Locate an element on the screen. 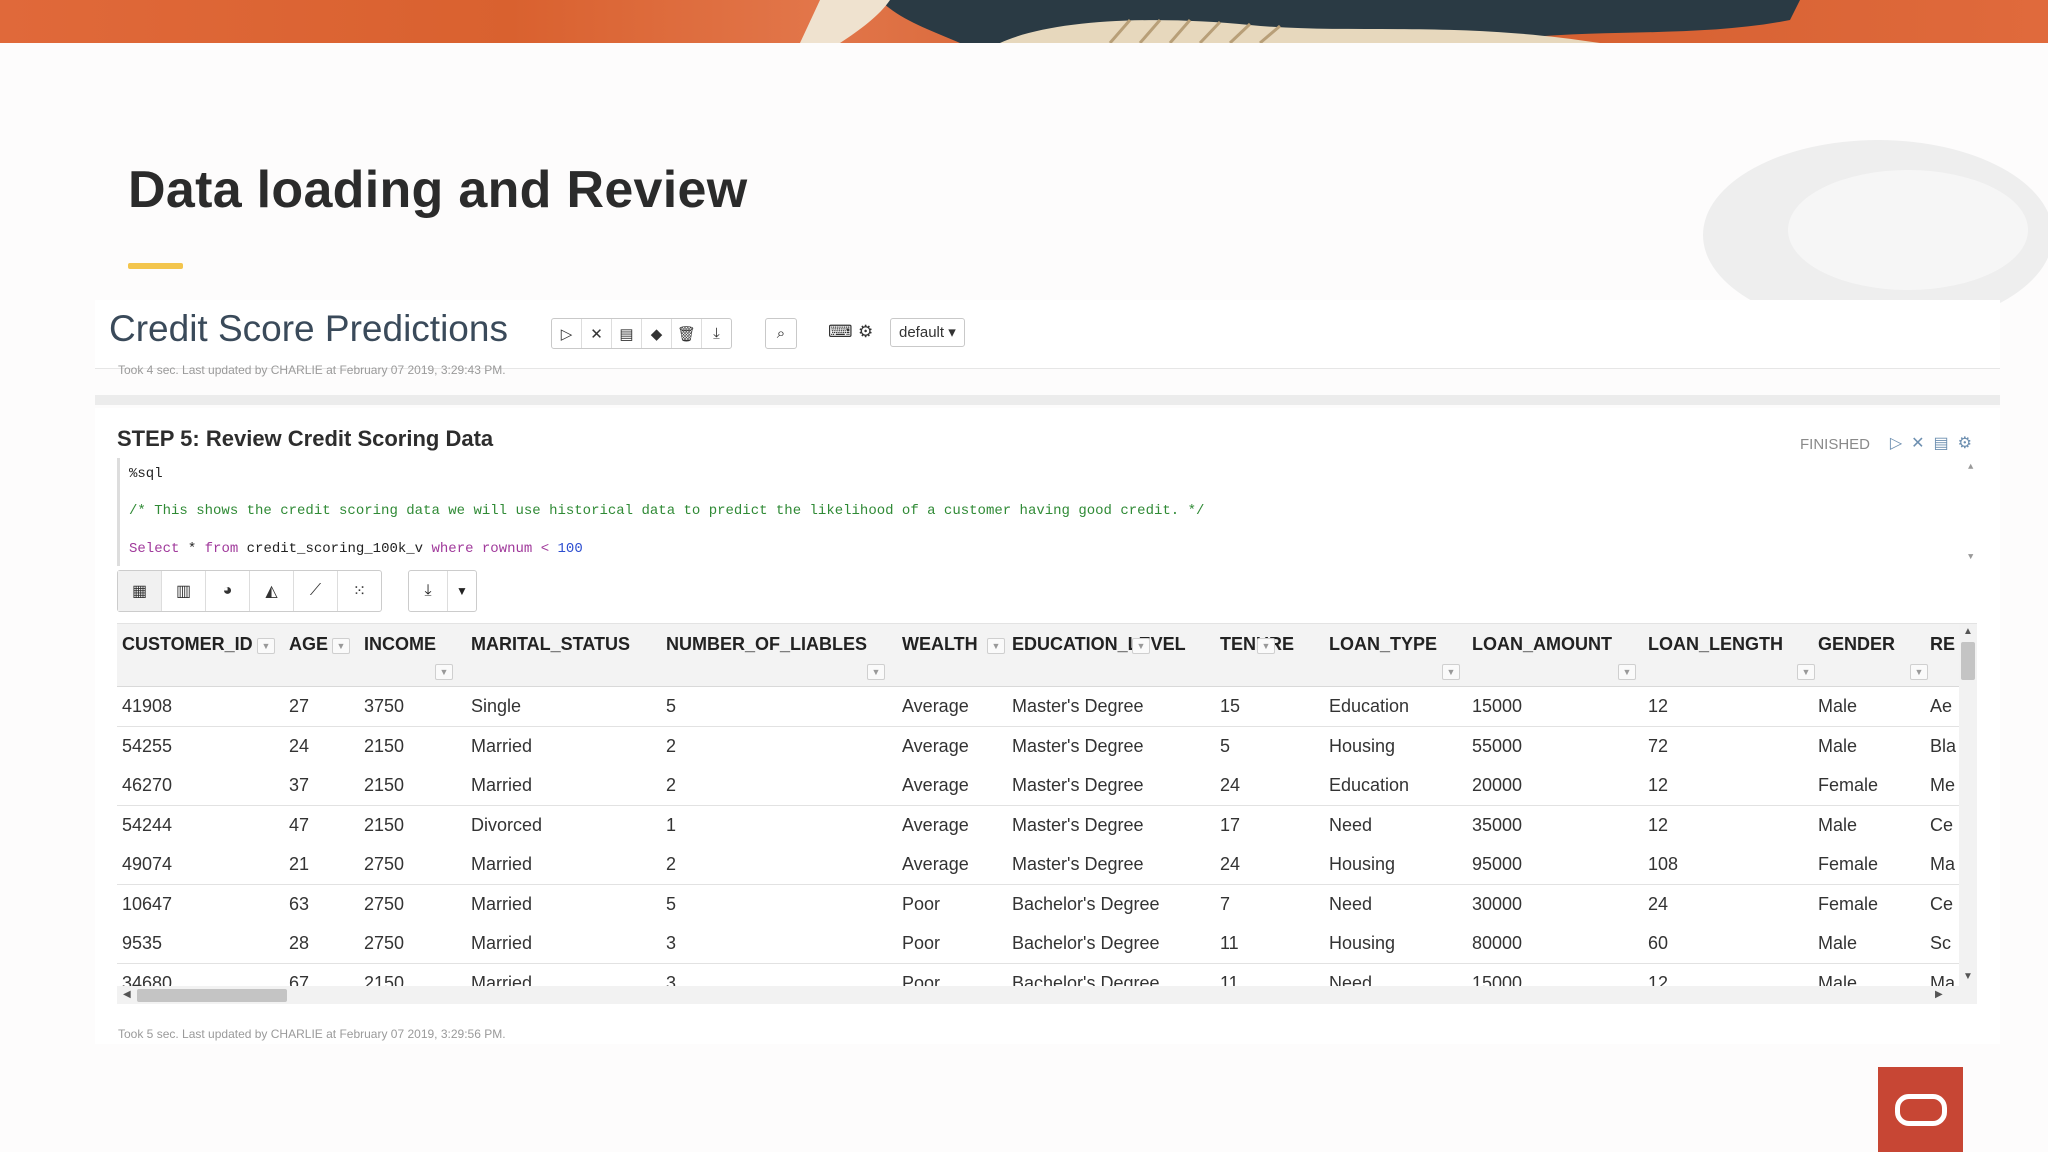 The image size is (2048, 1152). table-cell: 24 is located at coordinates (1230, 864).